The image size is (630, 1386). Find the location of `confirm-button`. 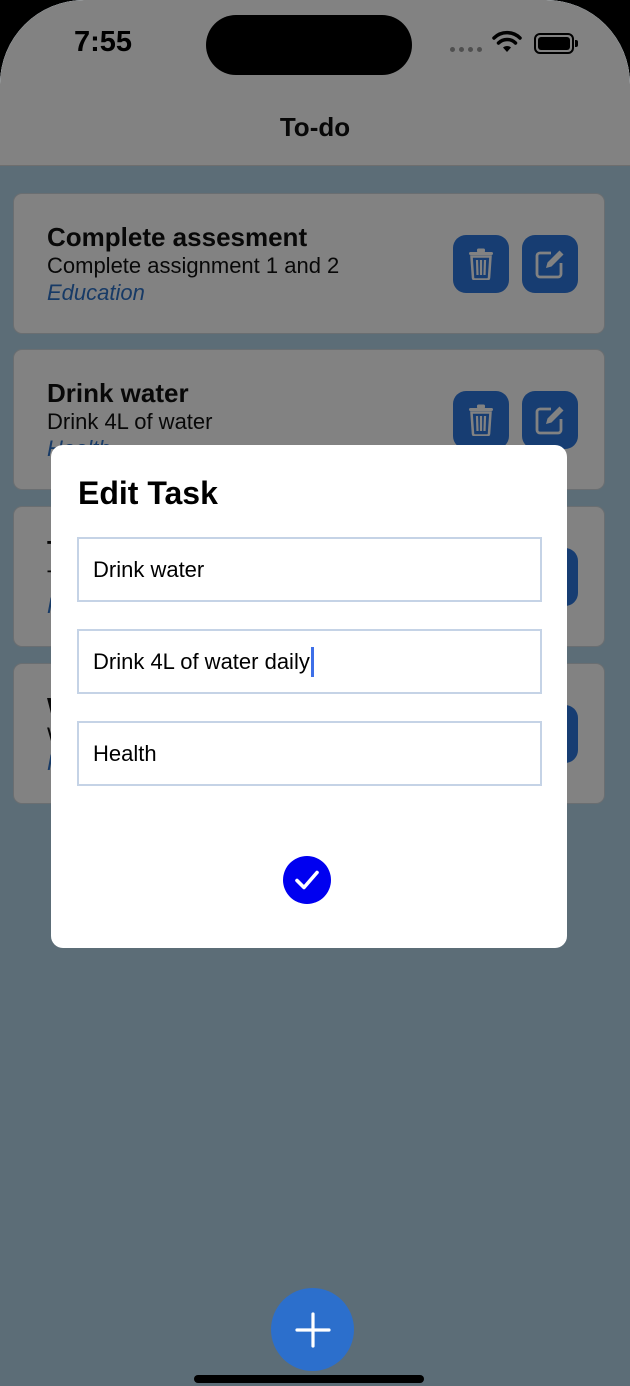

confirm-button is located at coordinates (307, 880).